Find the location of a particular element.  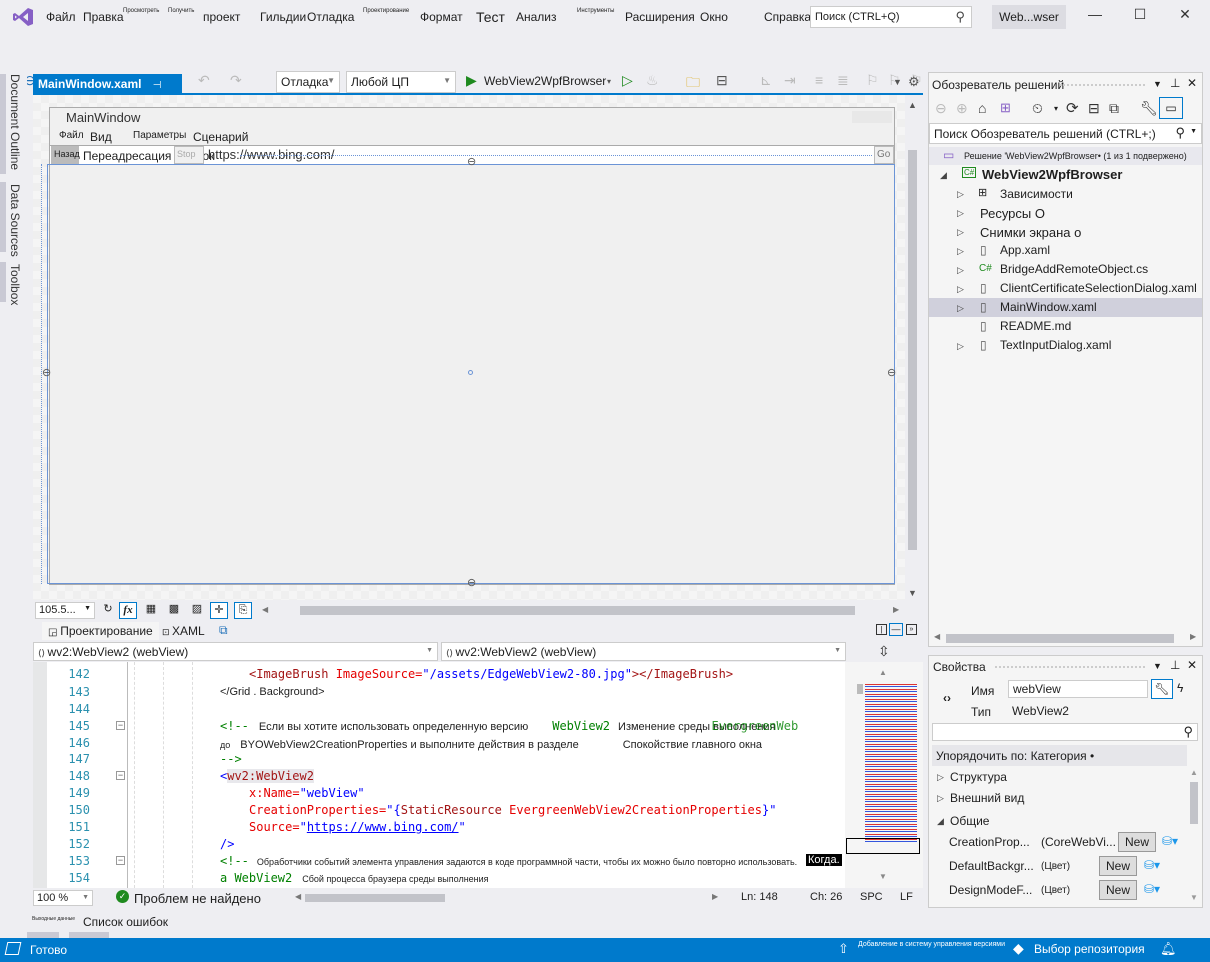

grid-toggle-icon: ▦ is located at coordinates (151, 610).